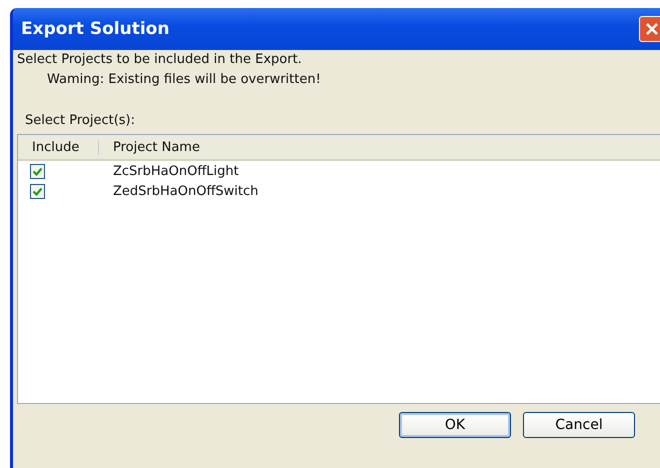  I want to click on close-icon, so click(652, 29).